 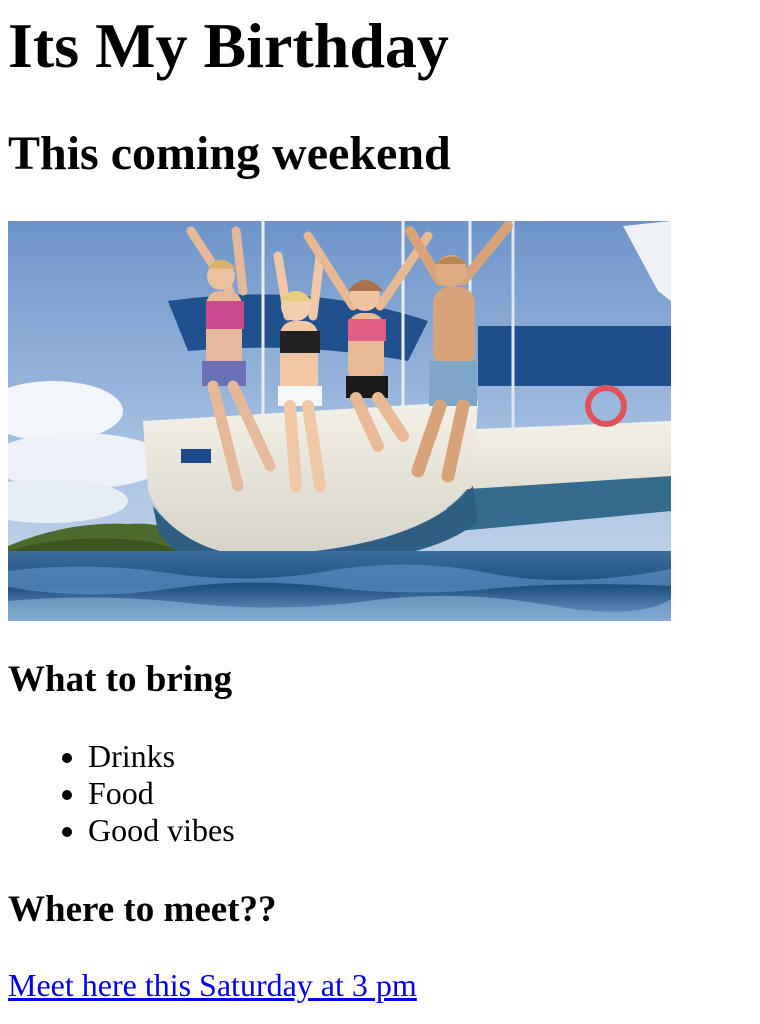 I want to click on list-item: Good vibes, so click(x=161, y=830).